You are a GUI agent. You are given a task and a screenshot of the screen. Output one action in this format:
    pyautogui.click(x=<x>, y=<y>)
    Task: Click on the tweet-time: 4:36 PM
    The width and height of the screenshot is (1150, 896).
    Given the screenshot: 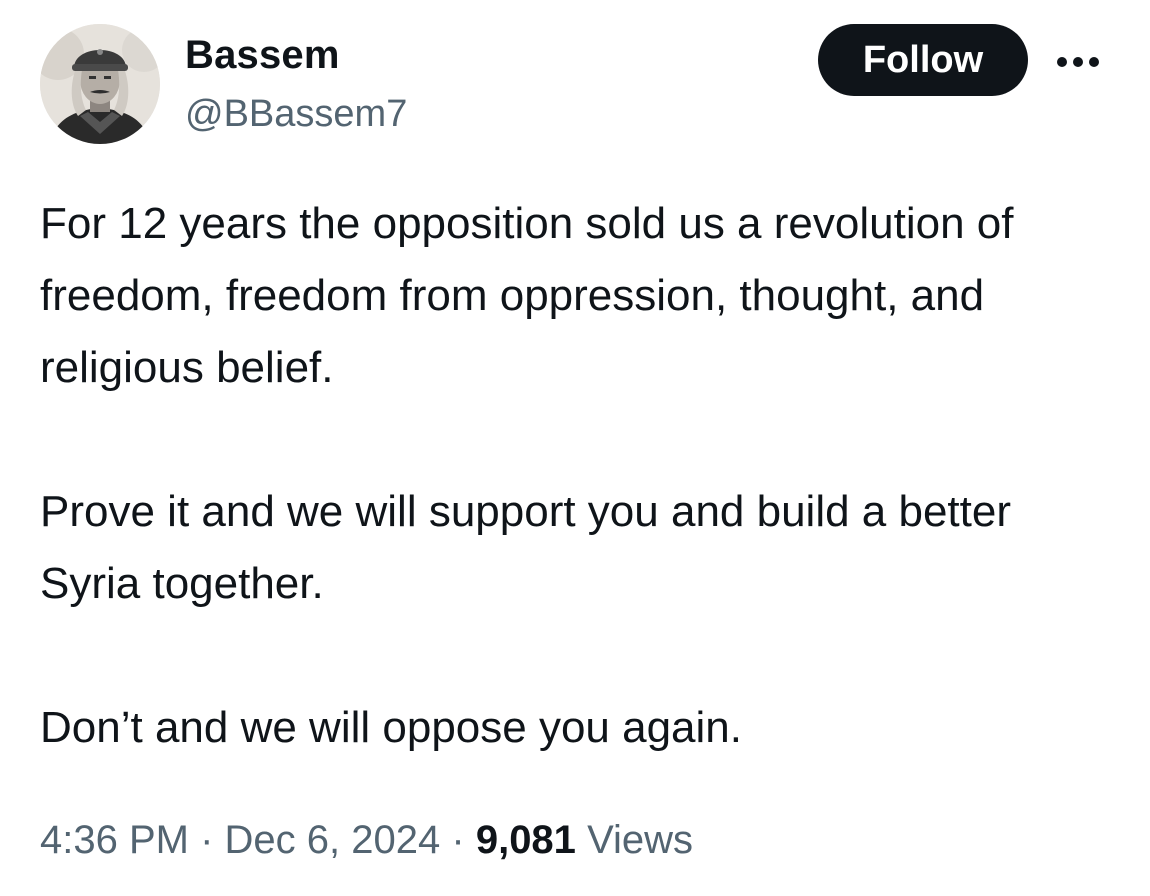 What is the action you would take?
    pyautogui.click(x=114, y=840)
    